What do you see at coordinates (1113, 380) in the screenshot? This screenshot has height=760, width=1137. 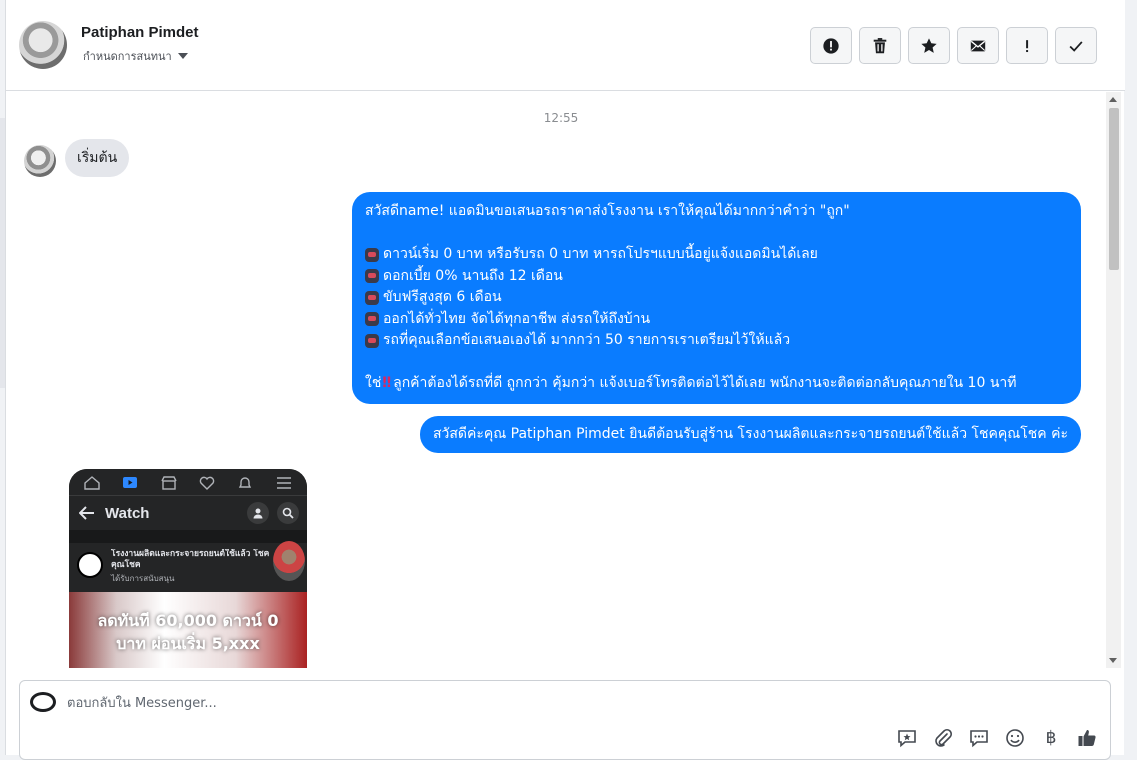 I see `message-list-scrollbar` at bounding box center [1113, 380].